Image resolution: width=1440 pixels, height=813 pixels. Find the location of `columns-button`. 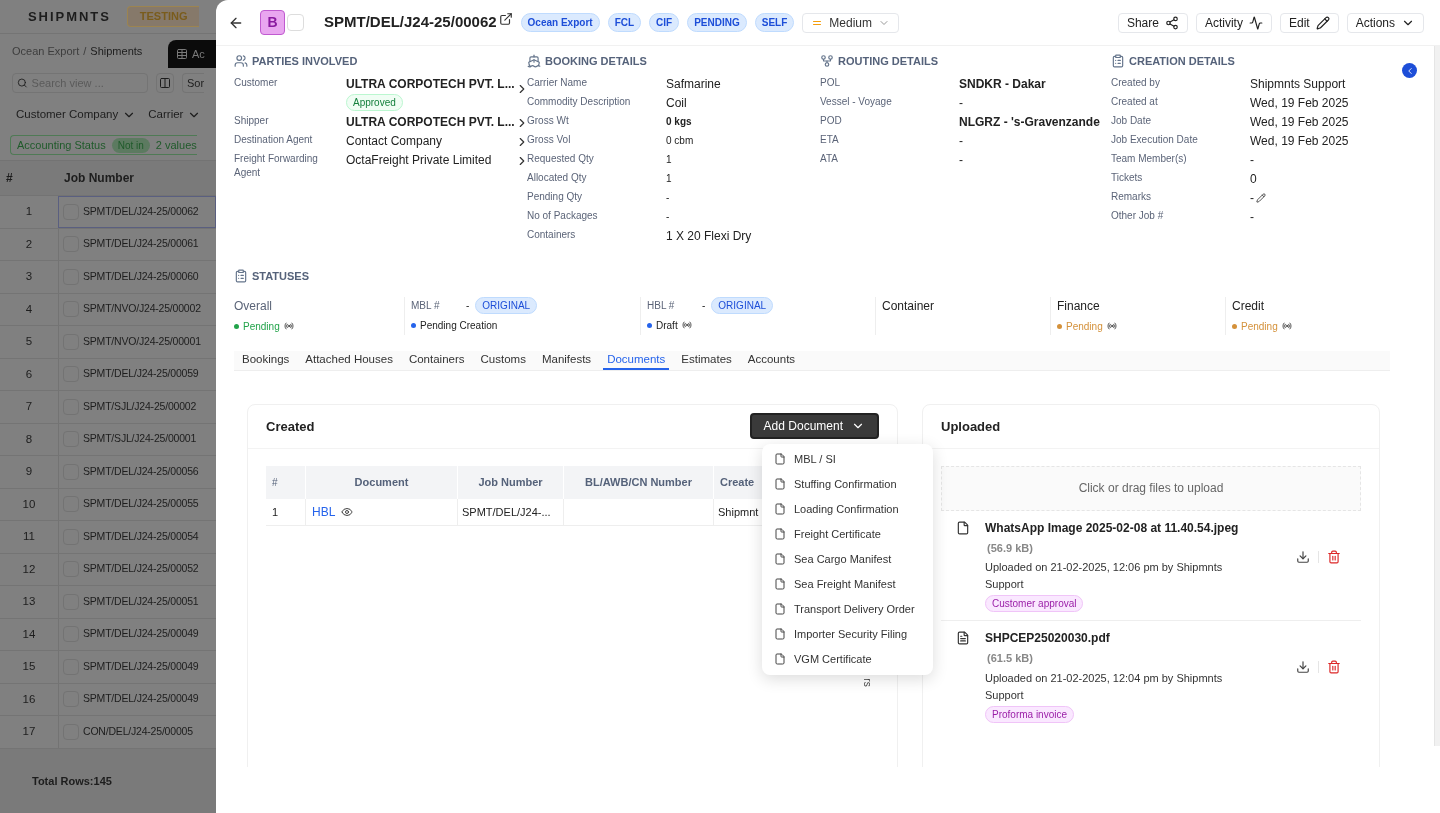

columns-button is located at coordinates (165, 83).